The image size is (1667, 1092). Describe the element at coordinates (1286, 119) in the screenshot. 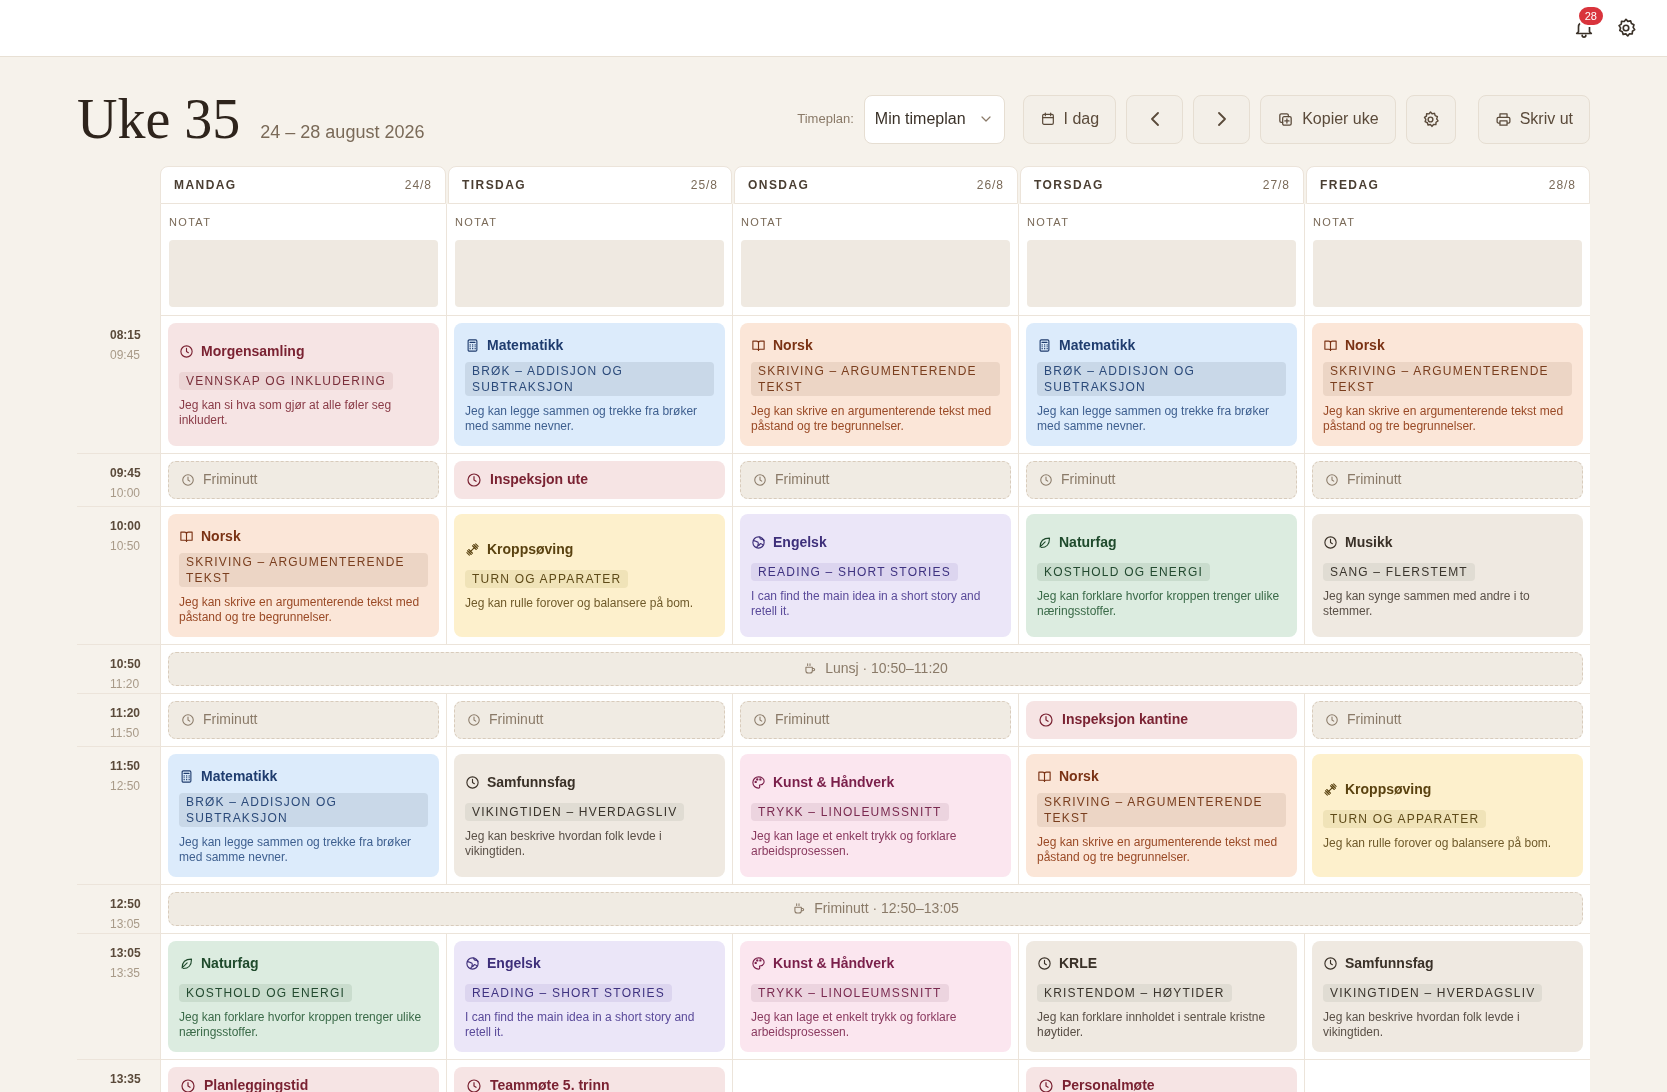

I see `copy-icon` at that location.